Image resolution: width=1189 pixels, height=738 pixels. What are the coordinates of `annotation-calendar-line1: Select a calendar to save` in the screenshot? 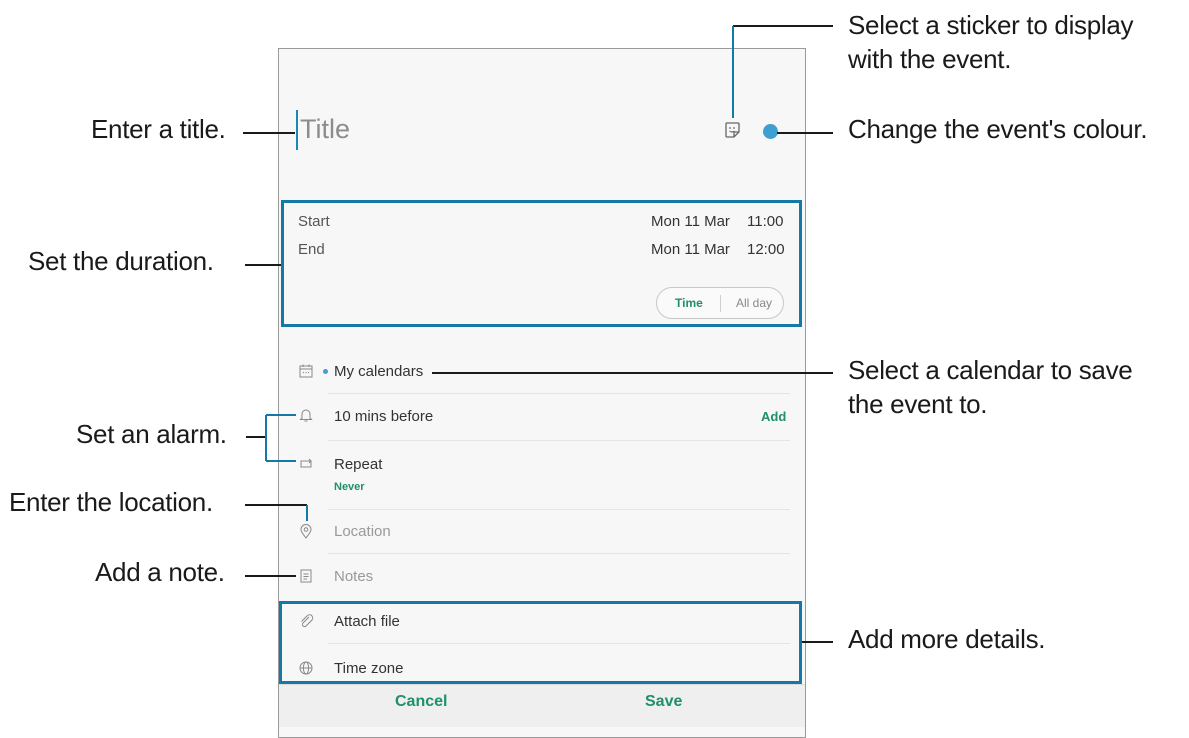 It's located at (990, 370).